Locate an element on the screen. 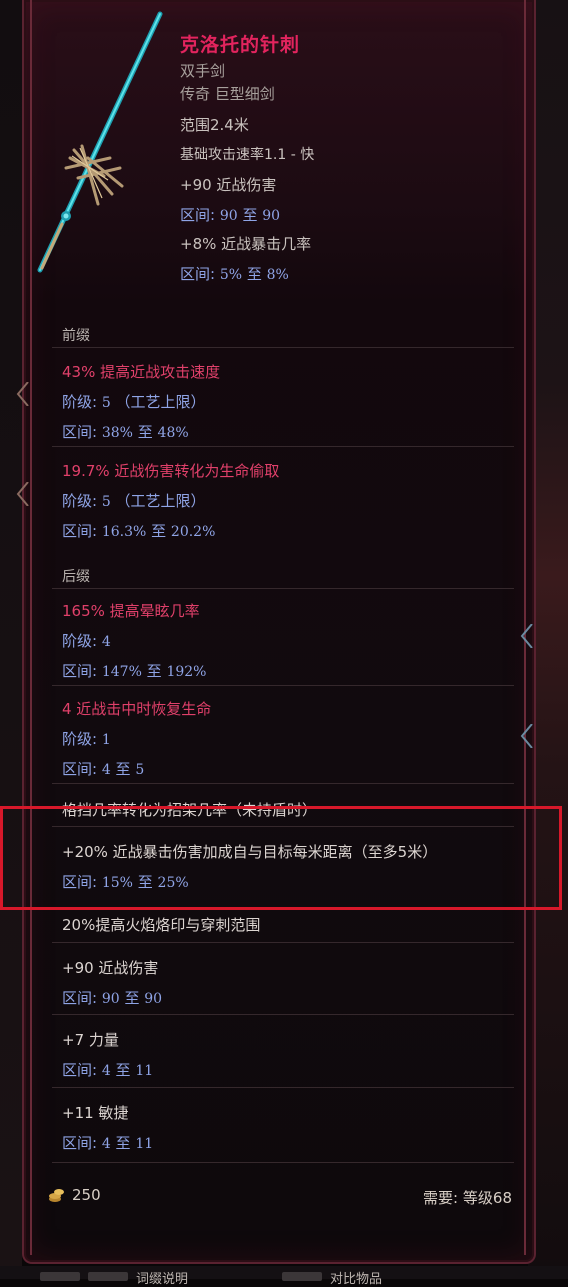 The height and width of the screenshot is (1287, 568). suffix-affix-range: 区间: 147% 至 192% is located at coordinates (134, 671).